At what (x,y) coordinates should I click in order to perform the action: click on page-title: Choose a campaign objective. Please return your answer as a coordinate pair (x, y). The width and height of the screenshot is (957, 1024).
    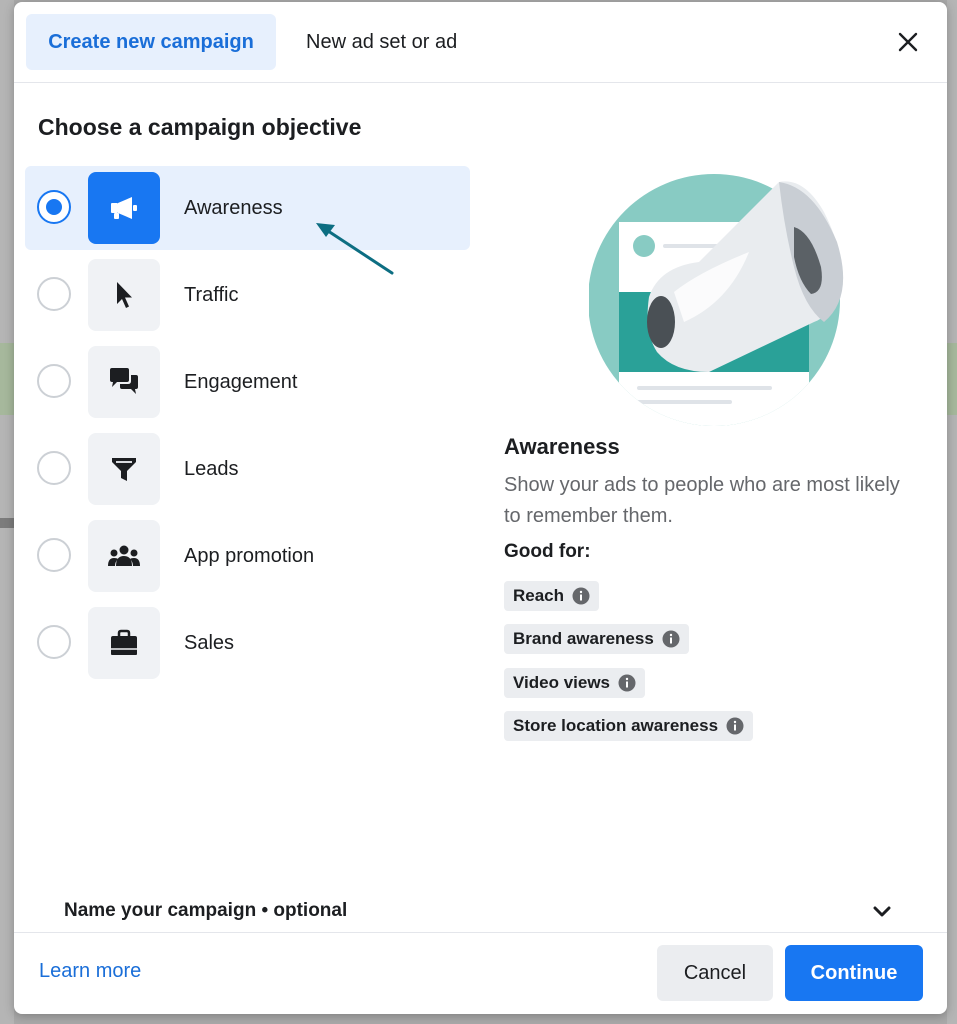
    Looking at the image, I should click on (199, 127).